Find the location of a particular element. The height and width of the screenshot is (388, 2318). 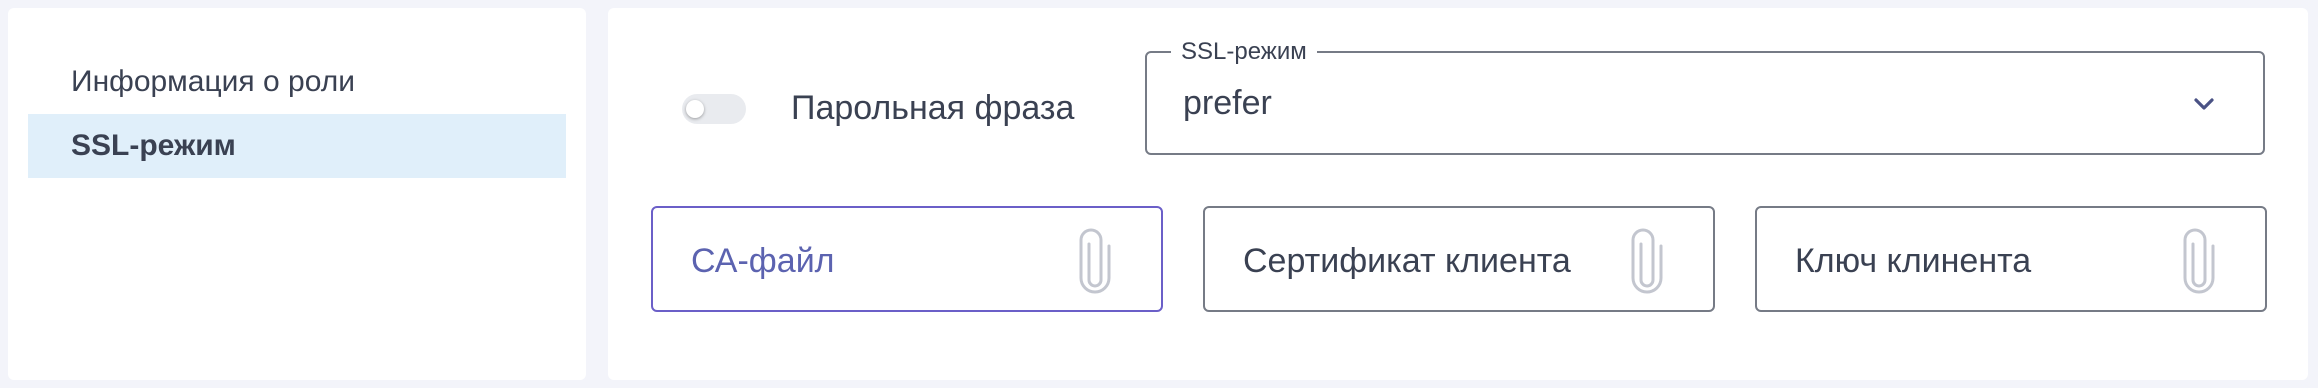

toggle-thumb is located at coordinates (695, 109).